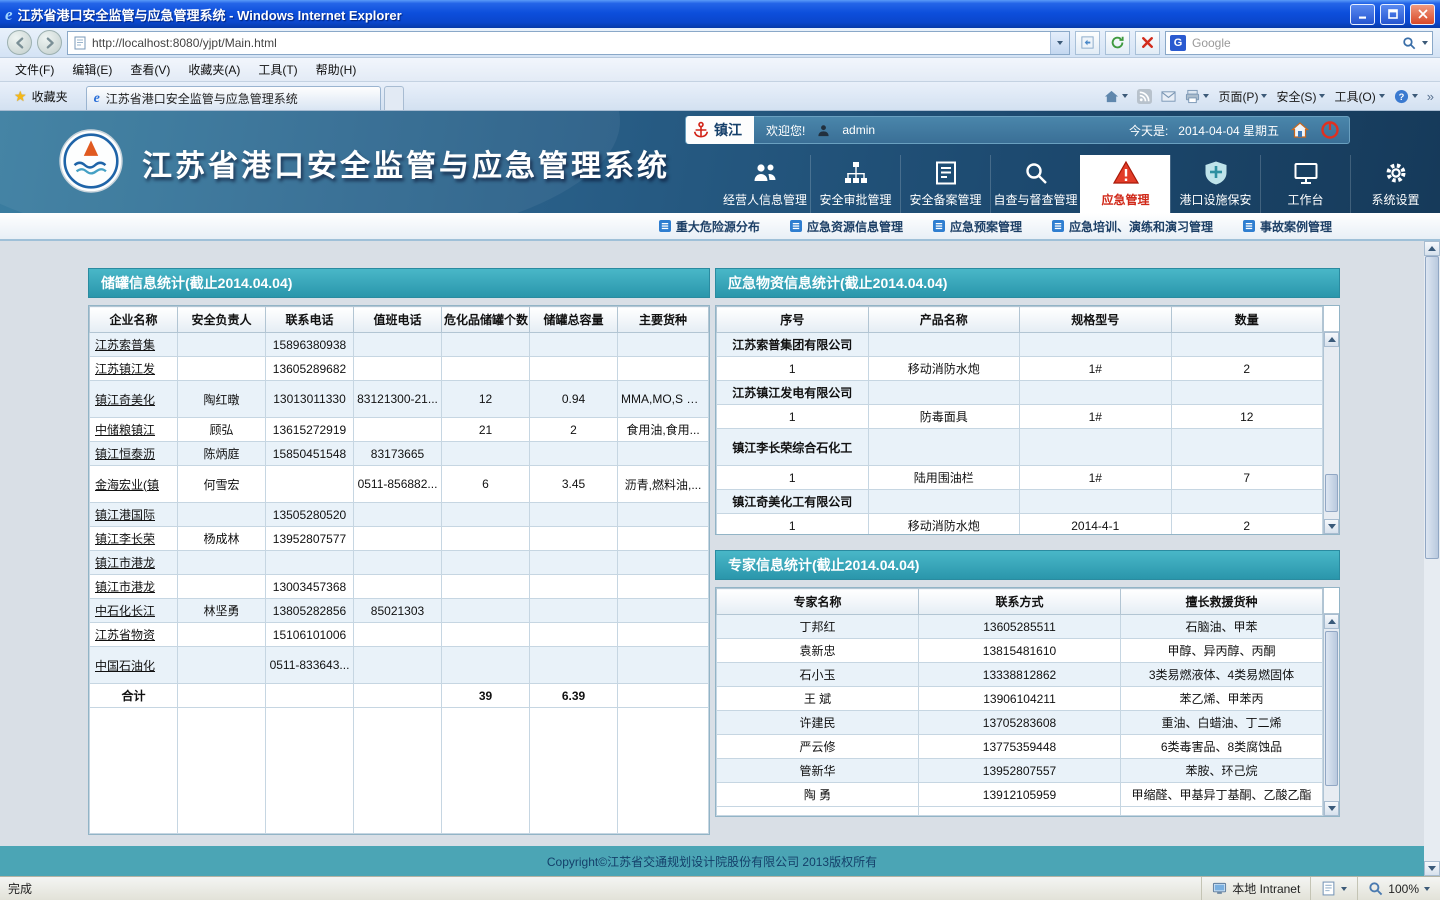 This screenshot has height=900, width=1440. I want to click on menu-item: 帮助(H), so click(336, 69).